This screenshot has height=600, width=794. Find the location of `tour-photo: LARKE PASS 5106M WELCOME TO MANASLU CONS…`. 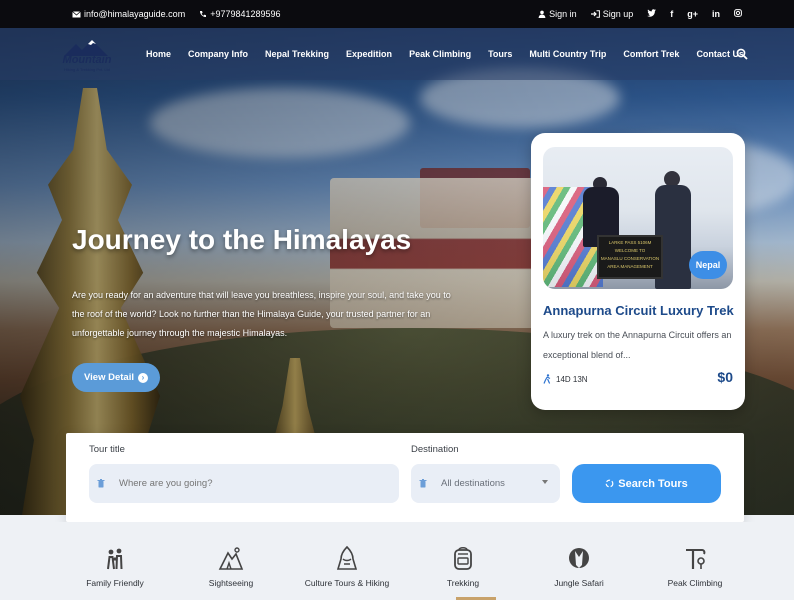

tour-photo: LARKE PASS 5106M WELCOME TO MANASLU CONS… is located at coordinates (638, 218).